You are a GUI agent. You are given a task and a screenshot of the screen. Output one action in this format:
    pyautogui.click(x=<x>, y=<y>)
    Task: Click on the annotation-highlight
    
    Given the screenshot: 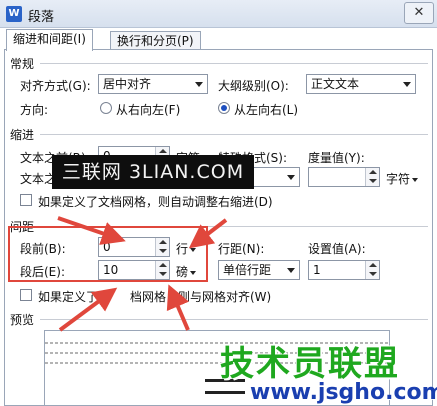 What is the action you would take?
    pyautogui.click(x=108, y=254)
    